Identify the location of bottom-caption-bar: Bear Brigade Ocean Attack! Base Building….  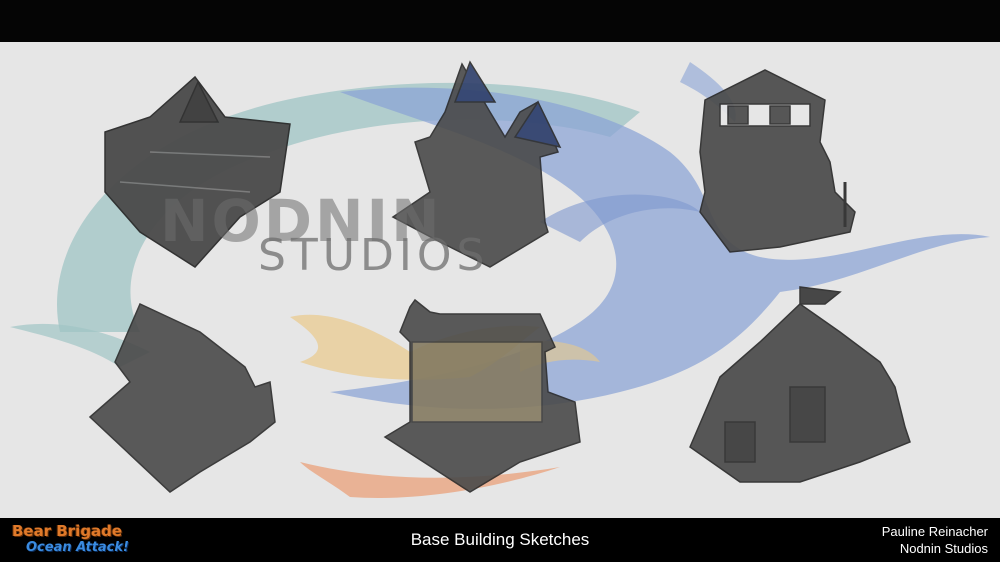
(500, 540).